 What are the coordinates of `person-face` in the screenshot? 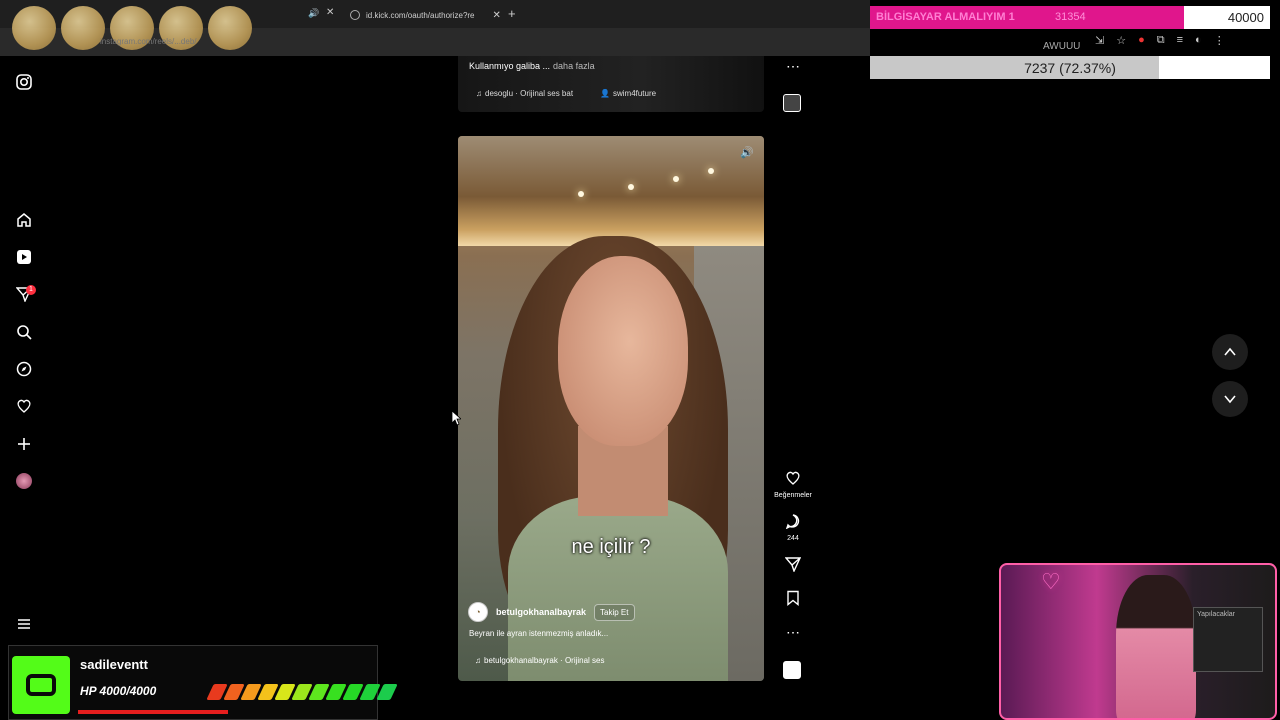 It's located at (623, 351).